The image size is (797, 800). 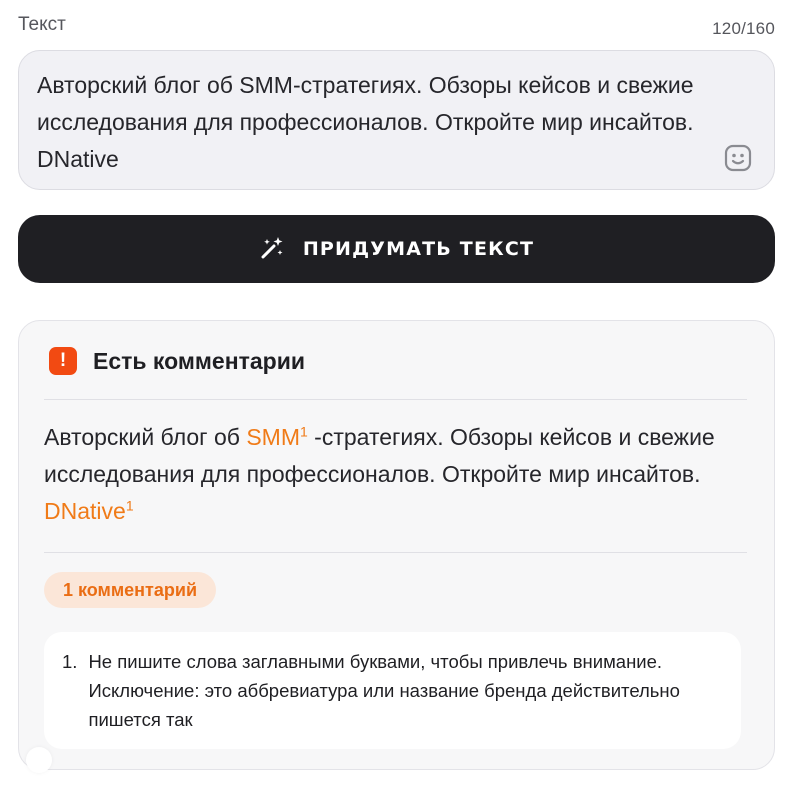 What do you see at coordinates (272, 249) in the screenshot?
I see `magic-wand-icon` at bounding box center [272, 249].